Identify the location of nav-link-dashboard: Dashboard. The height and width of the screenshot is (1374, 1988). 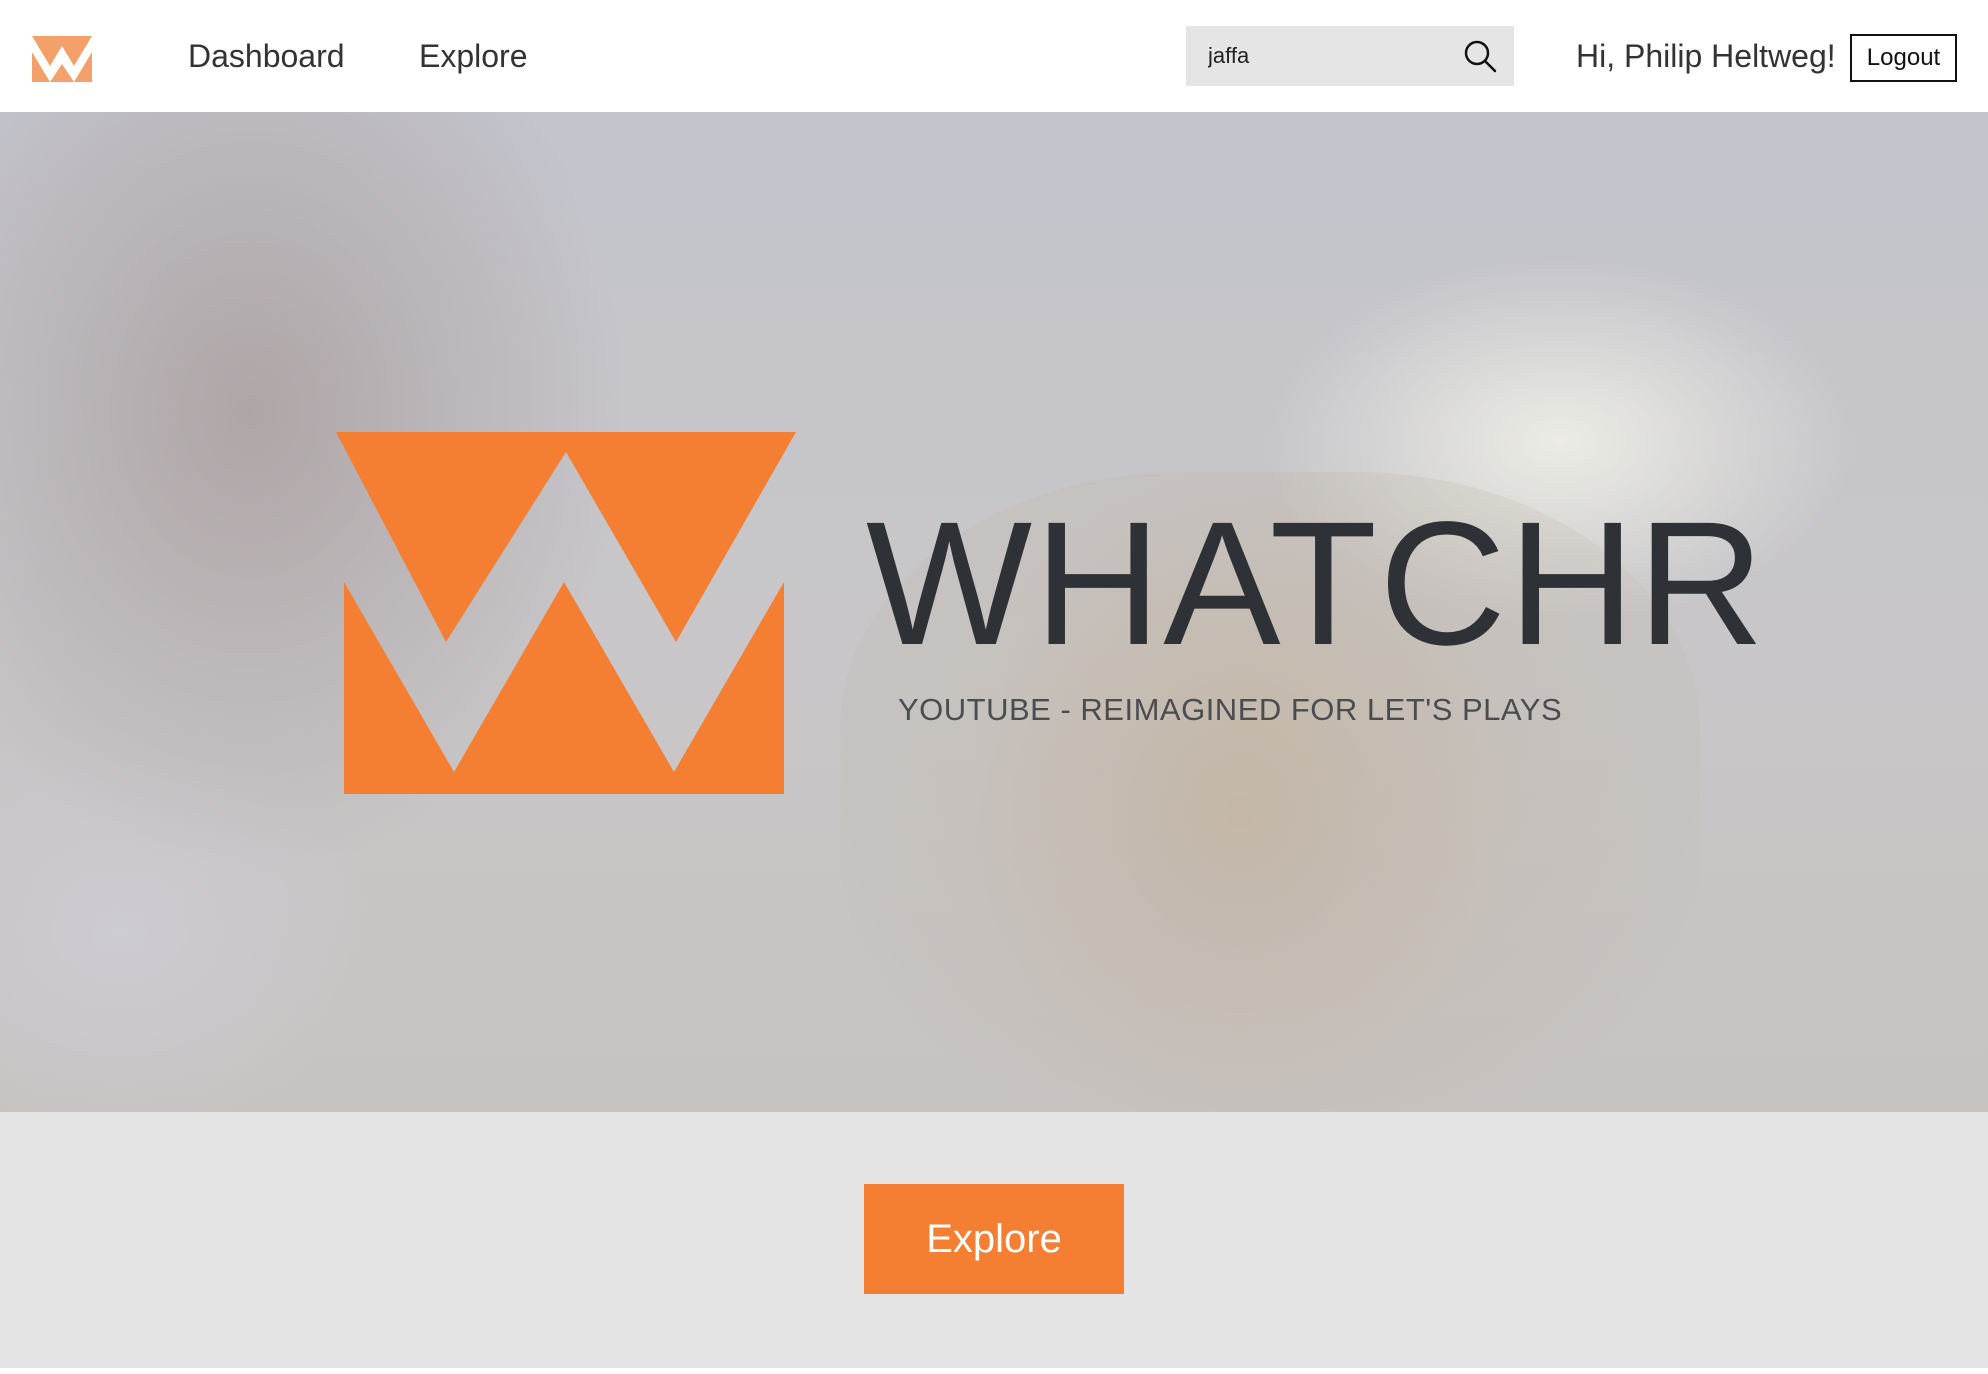
(266, 56).